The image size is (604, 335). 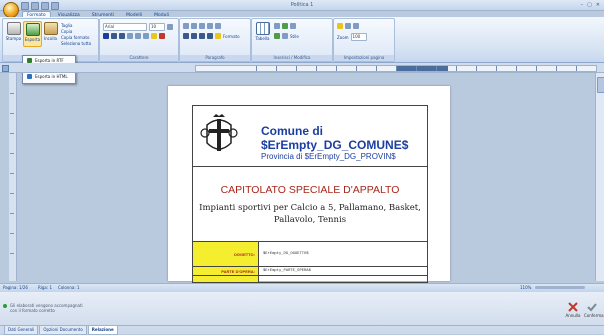 I want to click on document-title: CAPITOLATO SPECIALE D'APPALTO, so click(x=310, y=190).